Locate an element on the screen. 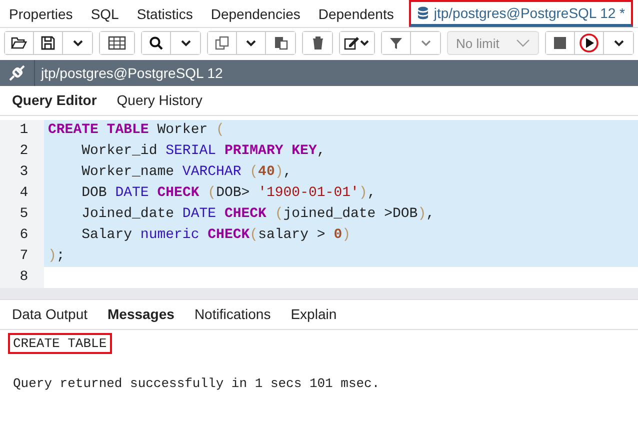 Image resolution: width=638 pixels, height=422 pixels. edit-icon is located at coordinates (357, 43).